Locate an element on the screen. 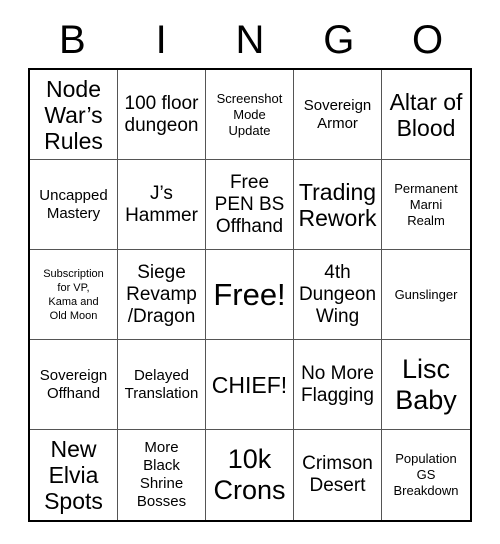  bingo-cell-label: J’s Hammer is located at coordinates (161, 204).